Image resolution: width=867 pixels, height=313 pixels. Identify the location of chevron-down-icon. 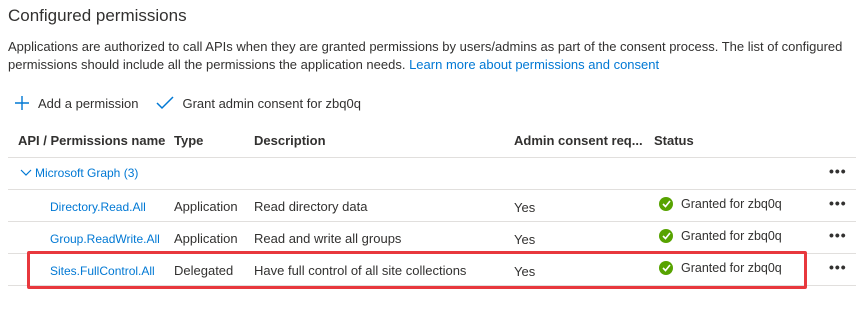
(26, 172).